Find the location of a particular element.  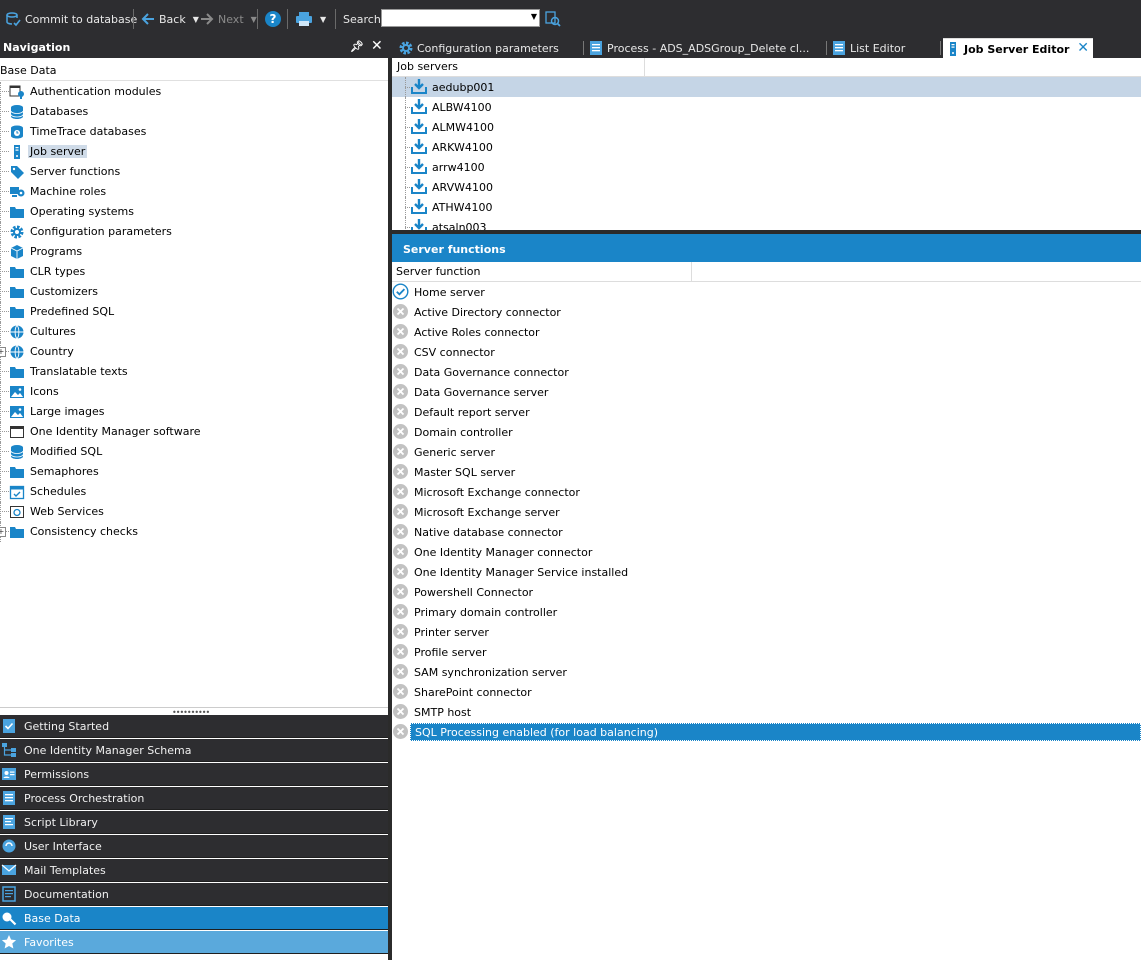

server-function-row: Profile server is located at coordinates (766, 652).